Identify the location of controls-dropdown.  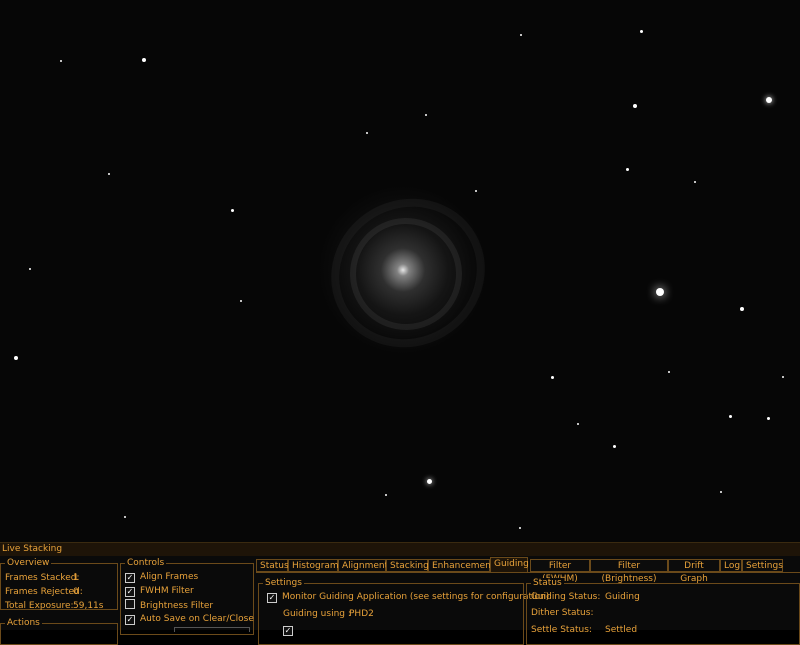
(212, 629).